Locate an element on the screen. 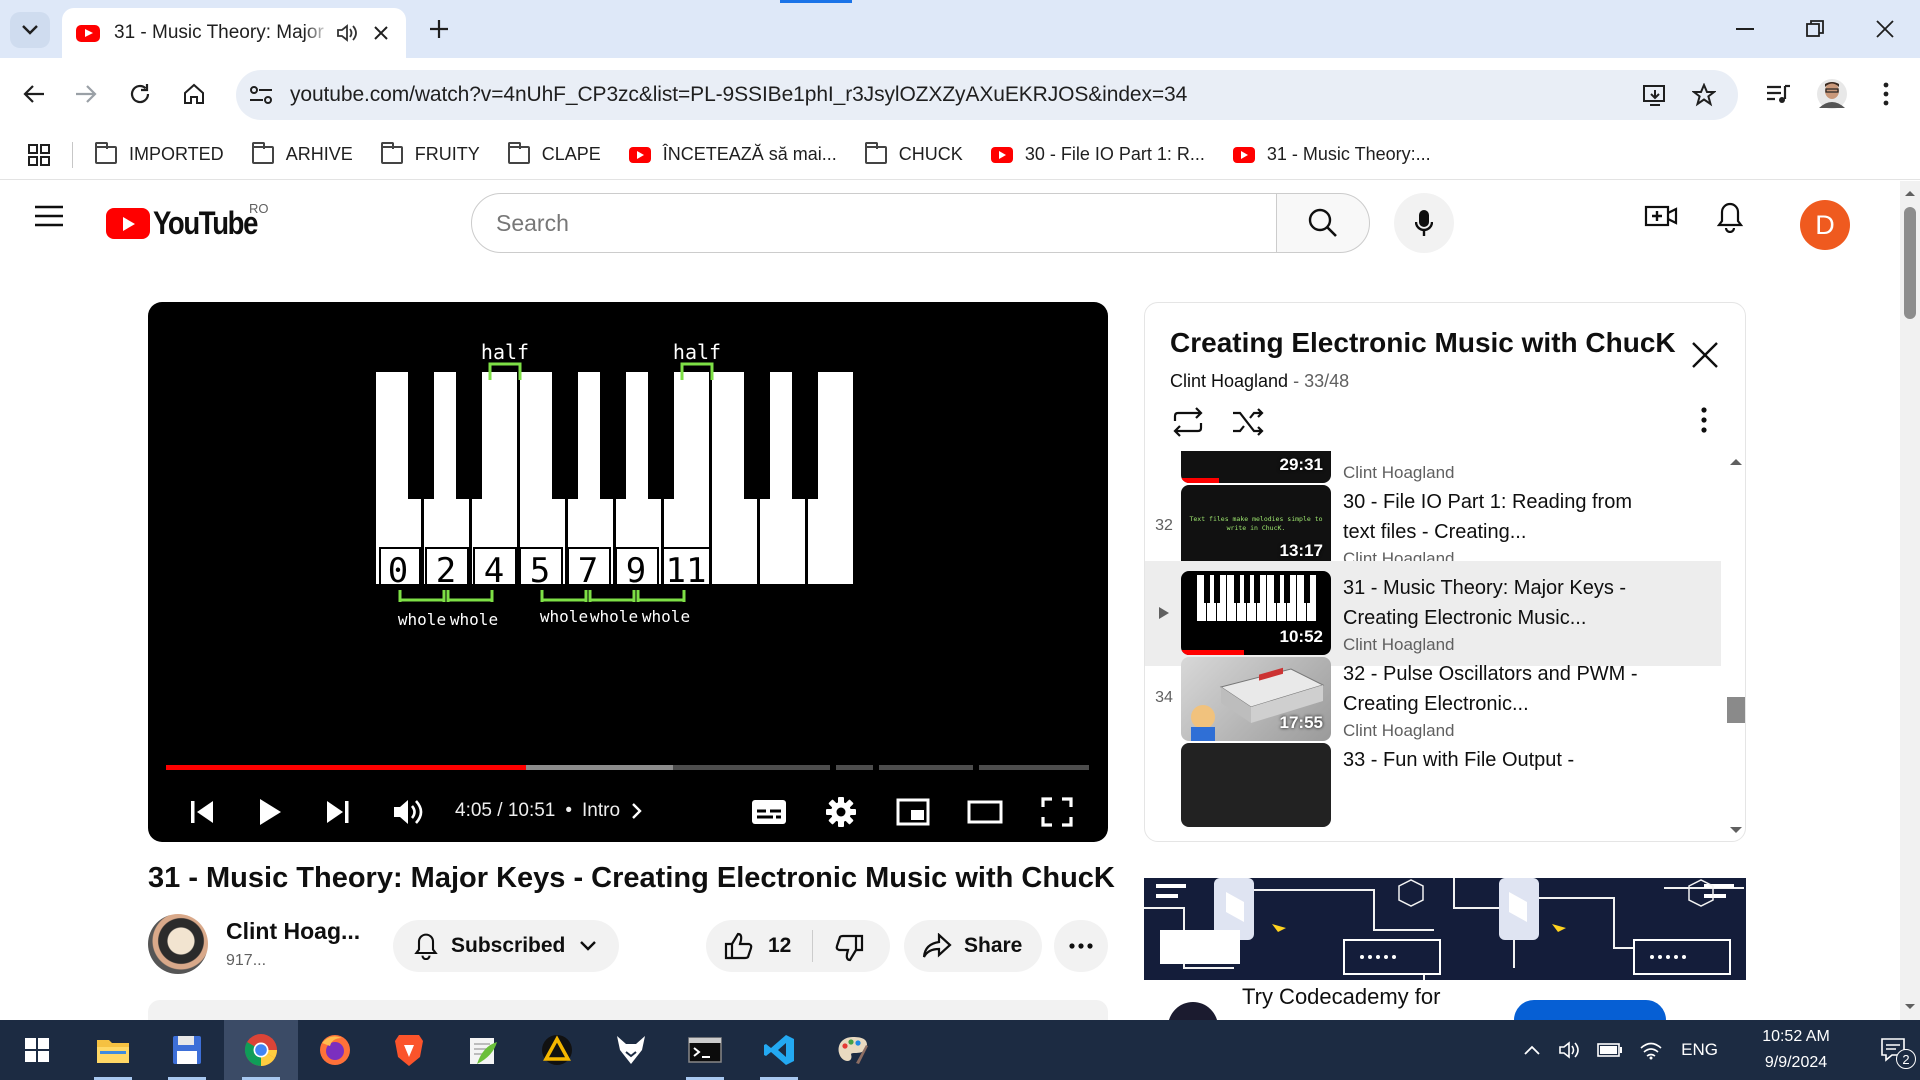 The image size is (1920, 1080). taskbar-chrome is located at coordinates (261, 1050).